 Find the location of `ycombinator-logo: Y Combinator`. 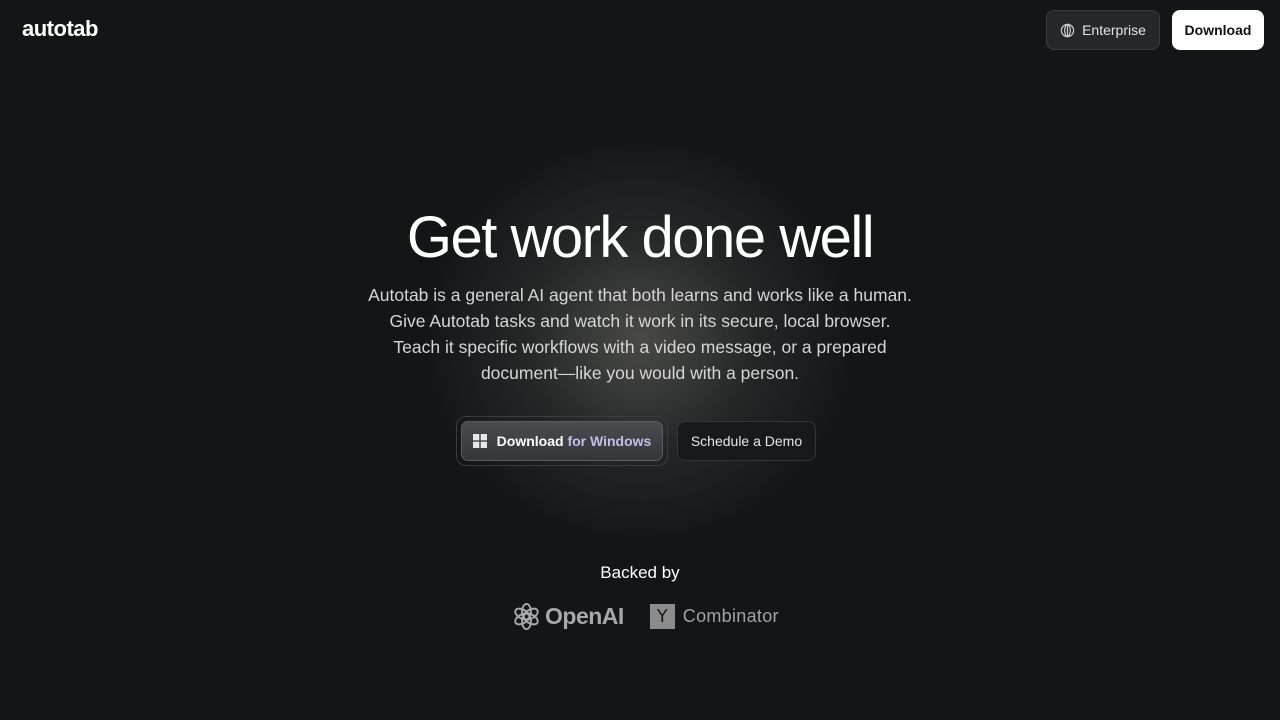

ycombinator-logo: Y Combinator is located at coordinates (714, 616).